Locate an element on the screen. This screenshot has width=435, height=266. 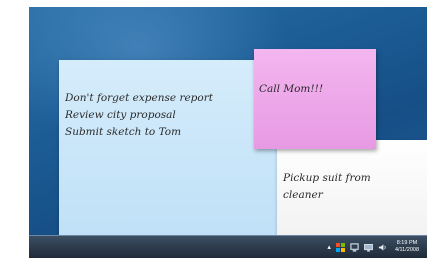
sticky-note-pink: Call Mom!!! is located at coordinates (315, 99).